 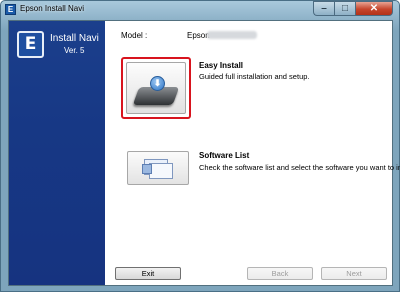 What do you see at coordinates (232, 35) in the screenshot?
I see `model-name-redacted` at bounding box center [232, 35].